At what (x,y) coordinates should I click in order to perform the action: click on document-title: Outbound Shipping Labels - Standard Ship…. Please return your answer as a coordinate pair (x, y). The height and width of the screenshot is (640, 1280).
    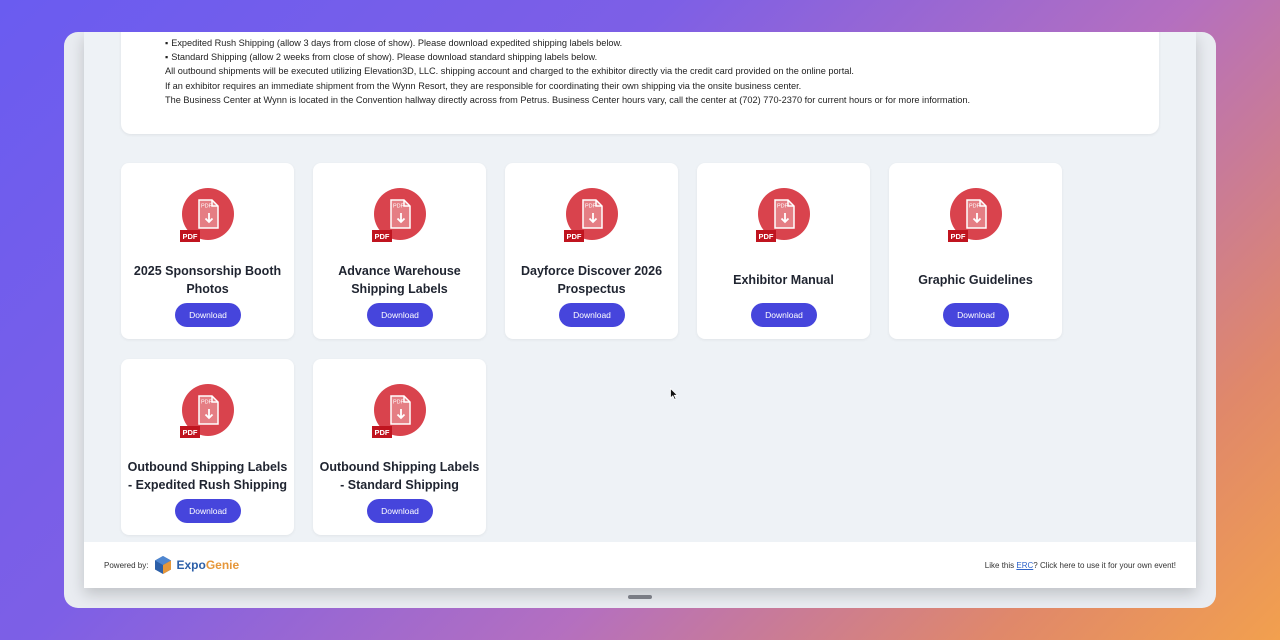
    Looking at the image, I should click on (399, 476).